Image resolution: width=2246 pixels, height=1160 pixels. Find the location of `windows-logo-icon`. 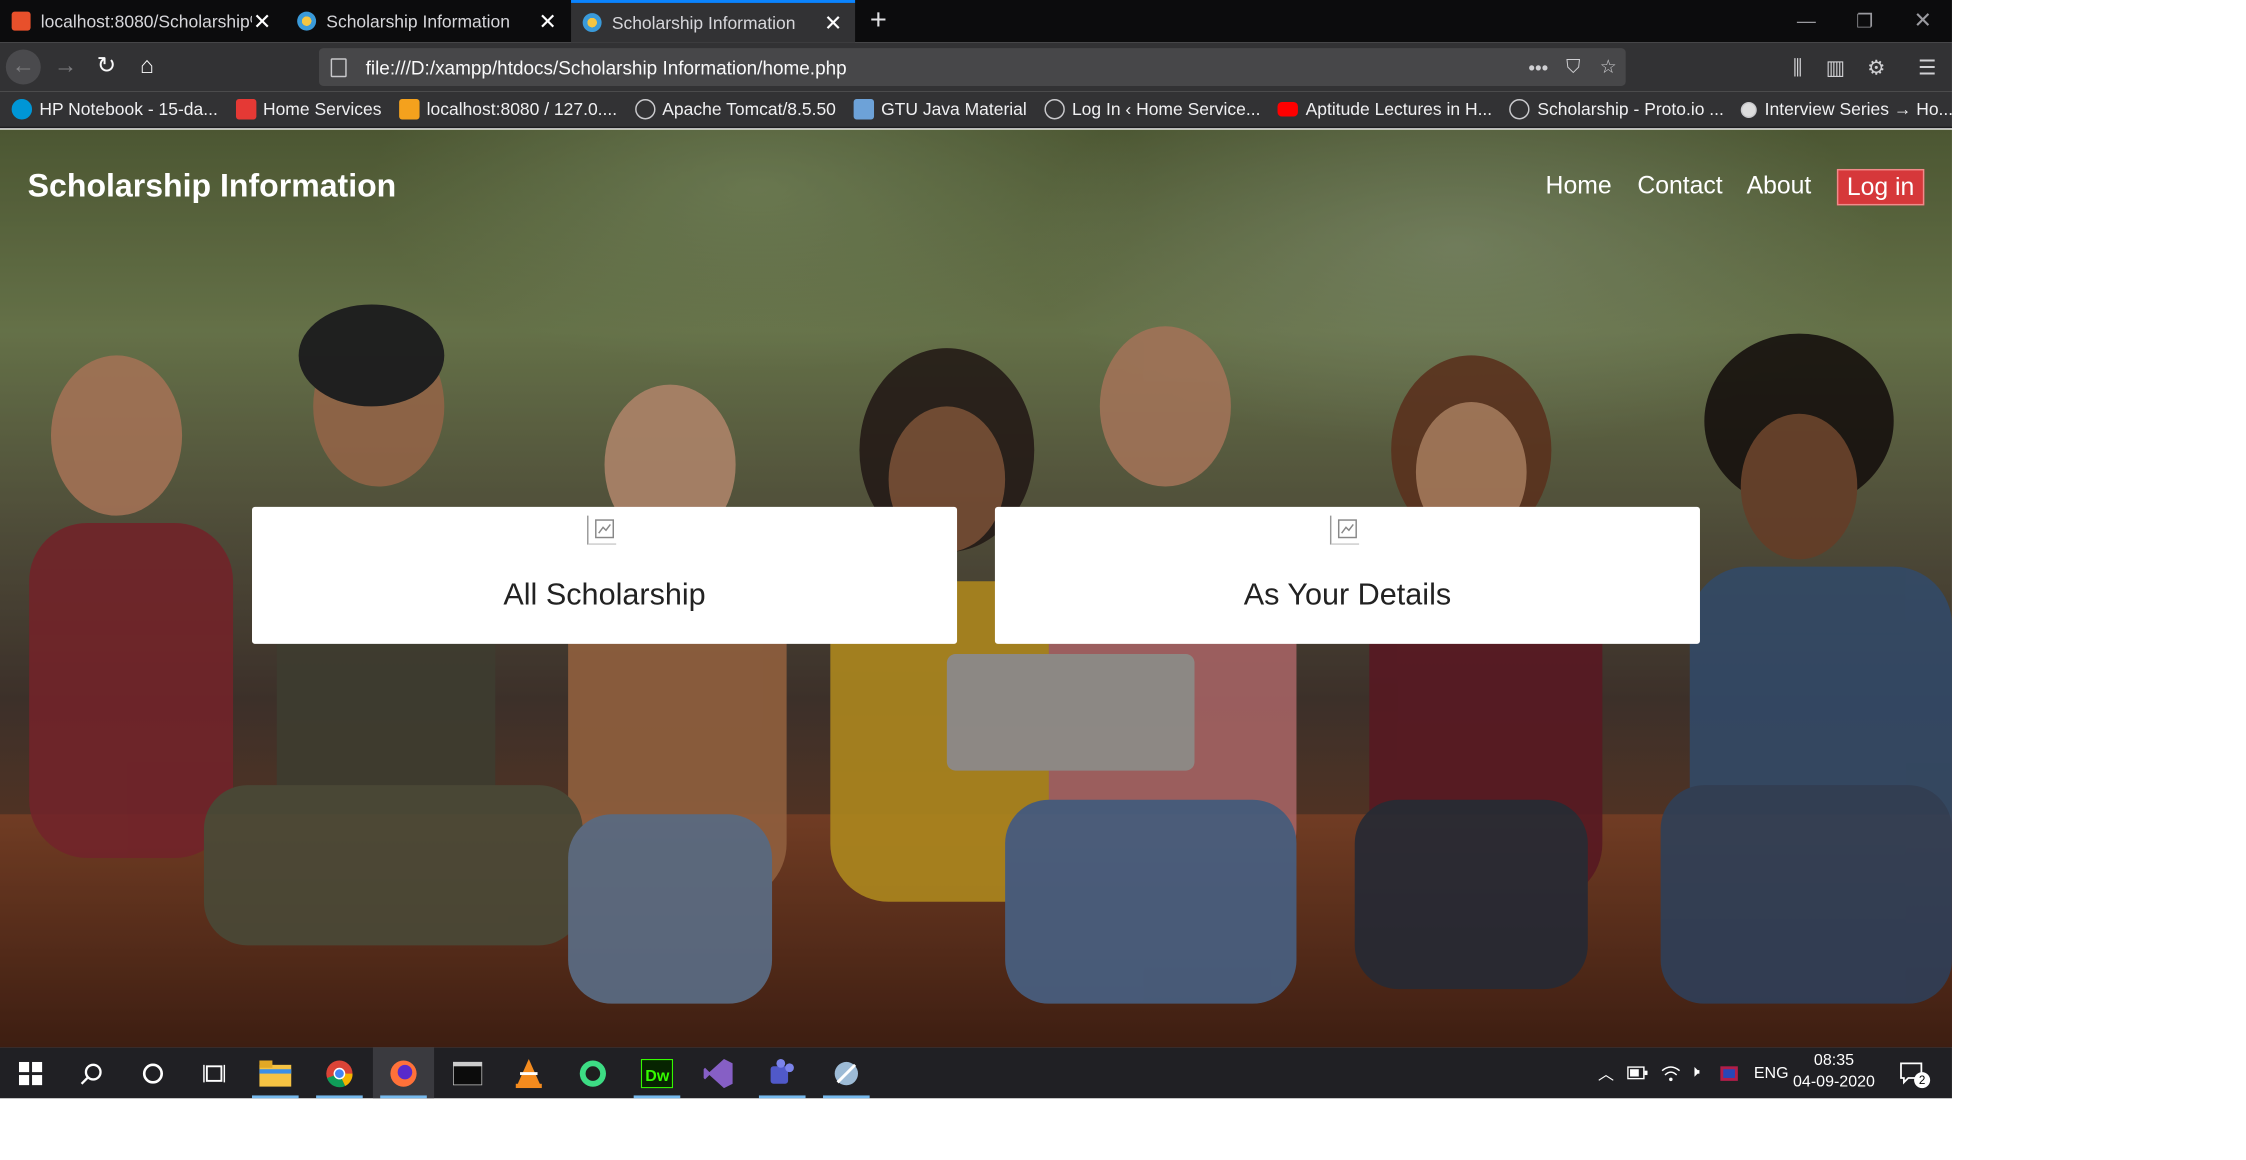

windows-logo-icon is located at coordinates (30, 1073).